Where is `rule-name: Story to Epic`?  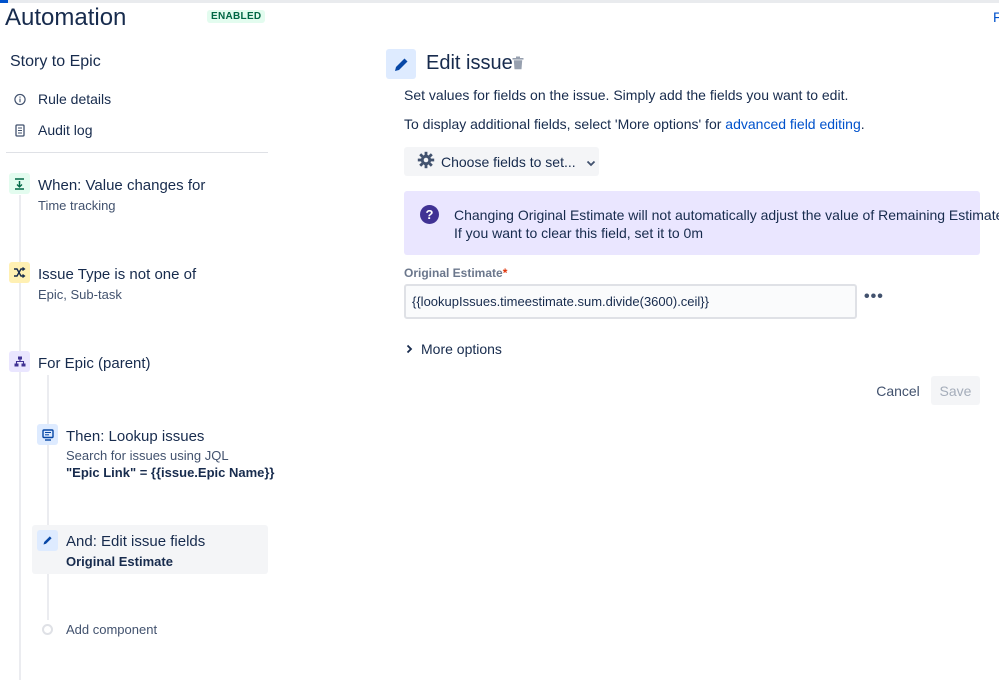
rule-name: Story to Epic is located at coordinates (55, 61).